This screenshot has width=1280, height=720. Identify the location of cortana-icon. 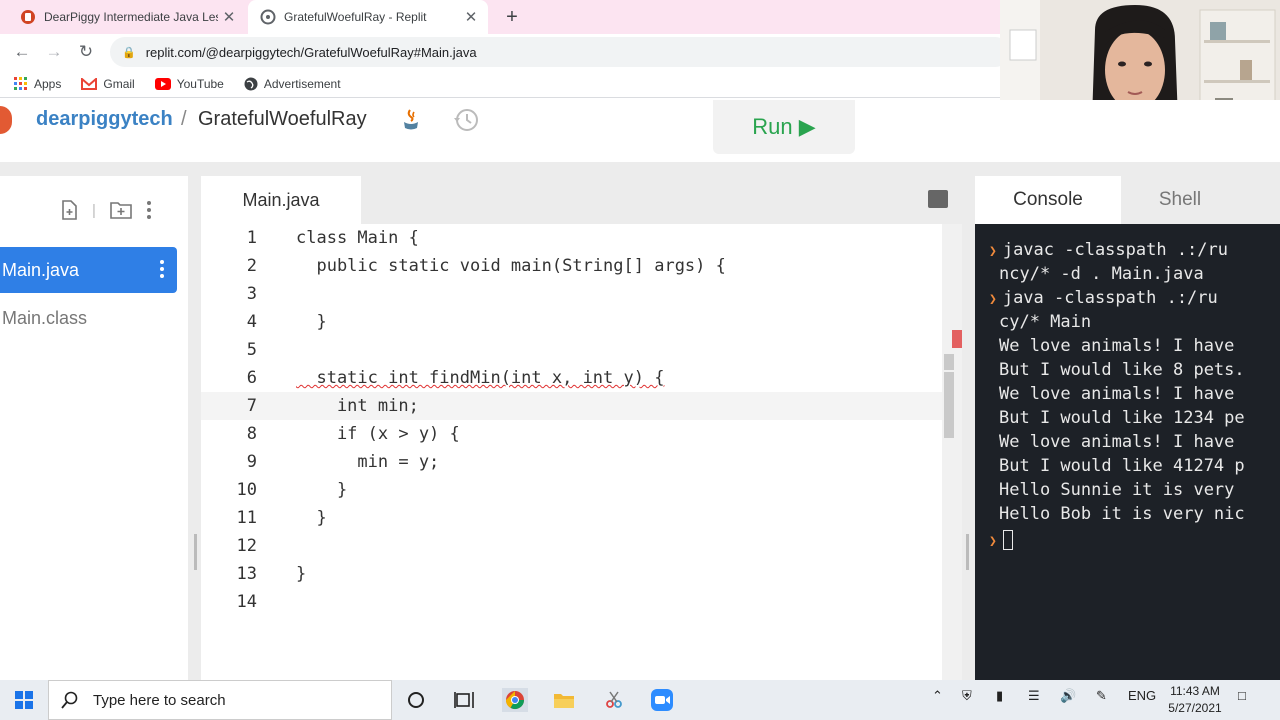
(416, 700).